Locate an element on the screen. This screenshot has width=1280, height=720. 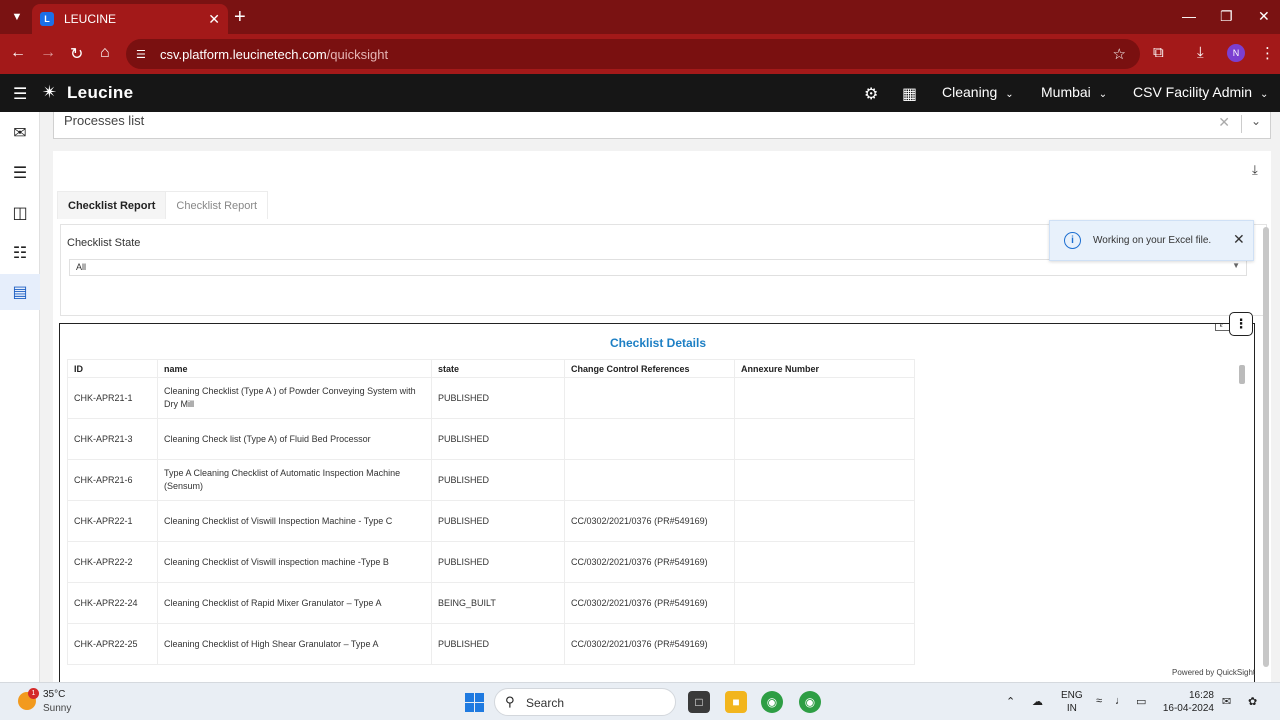
chrome-profile-icon: ◉ is located at coordinates (810, 702).